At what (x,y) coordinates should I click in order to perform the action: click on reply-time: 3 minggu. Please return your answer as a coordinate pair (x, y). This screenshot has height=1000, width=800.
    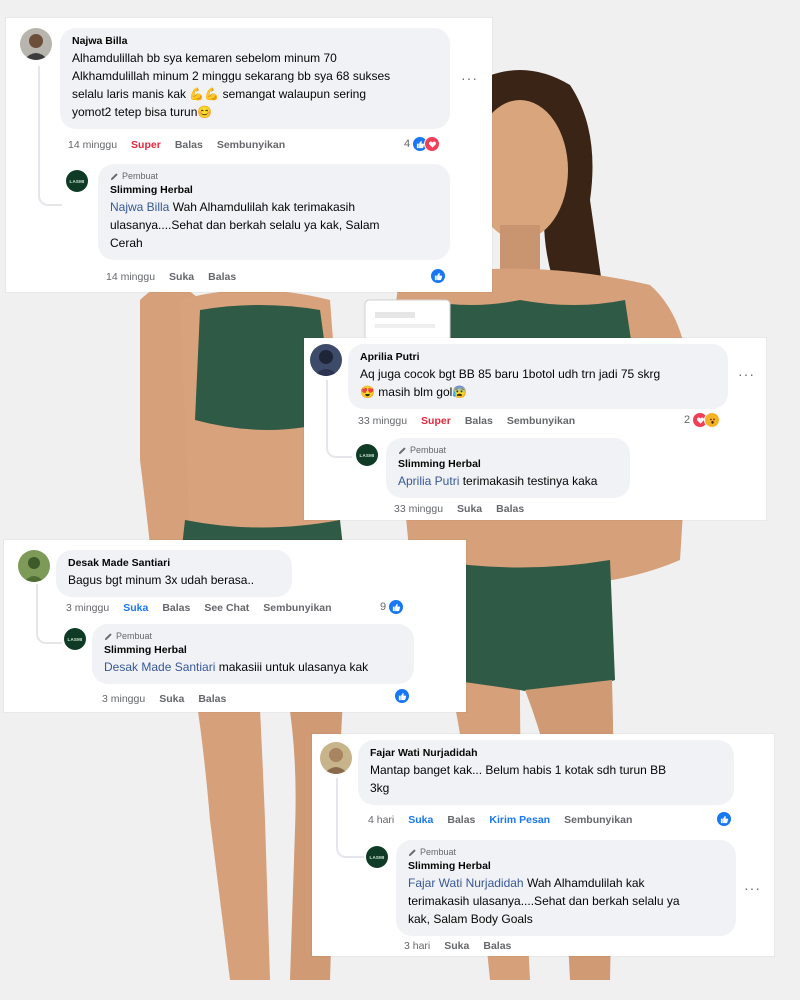
    Looking at the image, I should click on (123, 699).